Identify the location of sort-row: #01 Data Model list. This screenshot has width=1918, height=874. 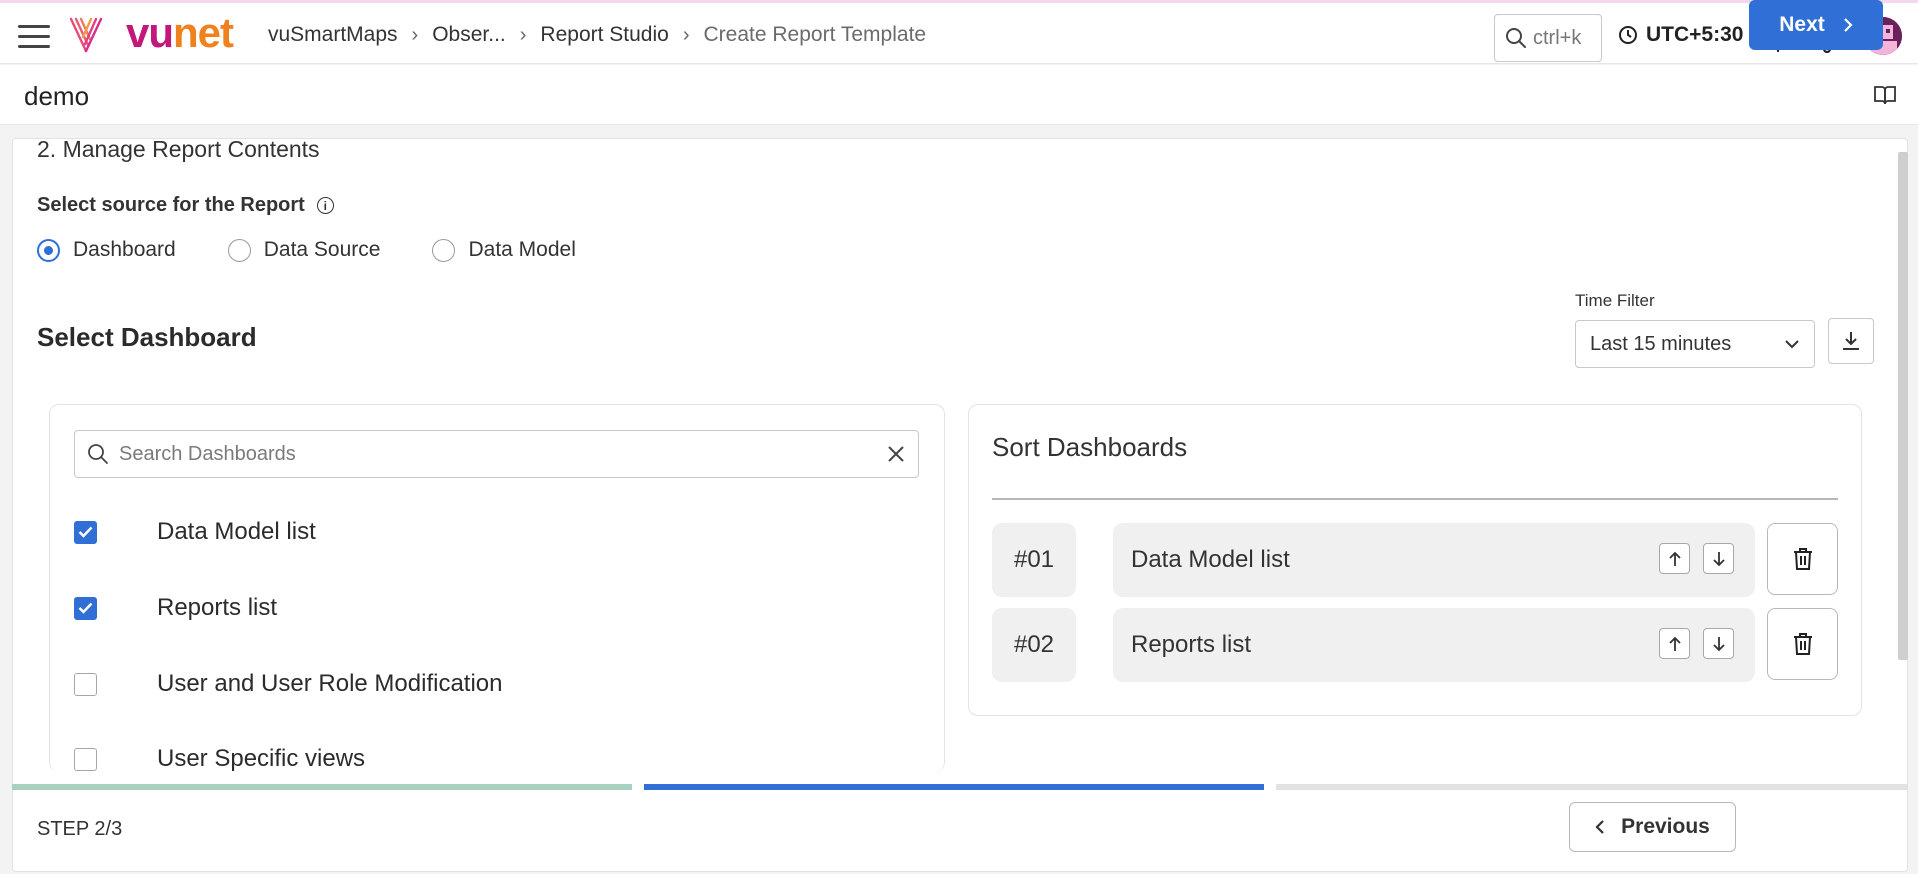
(1415, 560).